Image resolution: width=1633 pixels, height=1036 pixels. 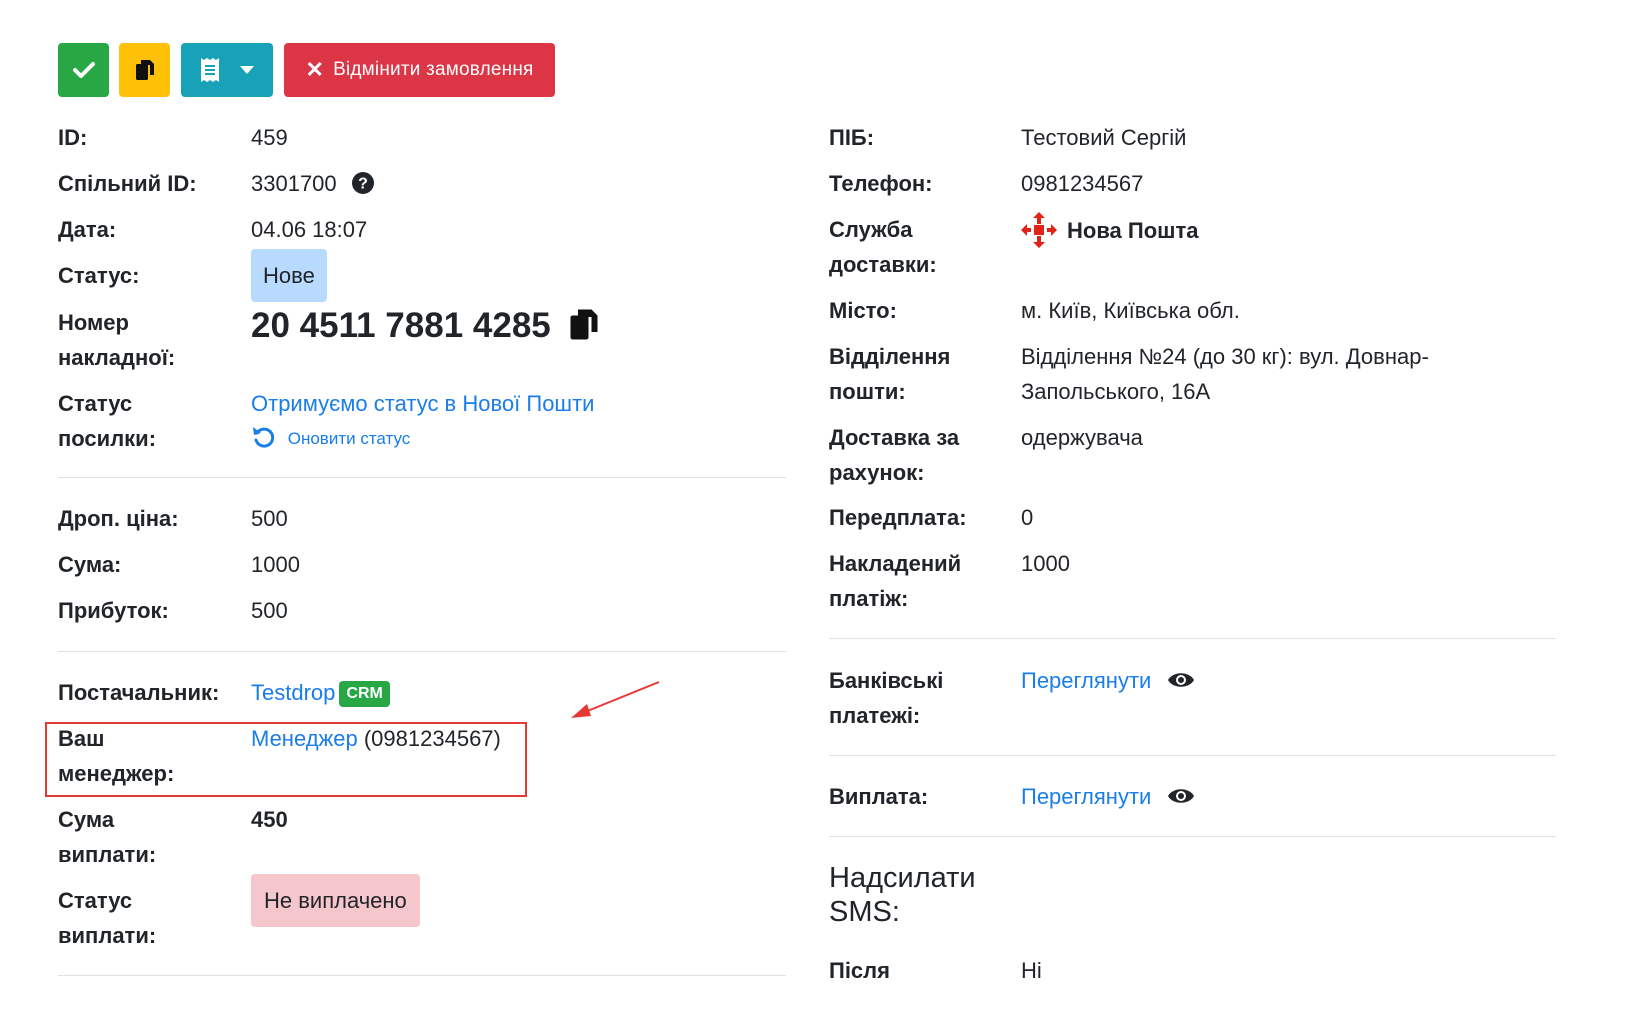 What do you see at coordinates (275, 564) in the screenshot?
I see `sum-value: 1000` at bounding box center [275, 564].